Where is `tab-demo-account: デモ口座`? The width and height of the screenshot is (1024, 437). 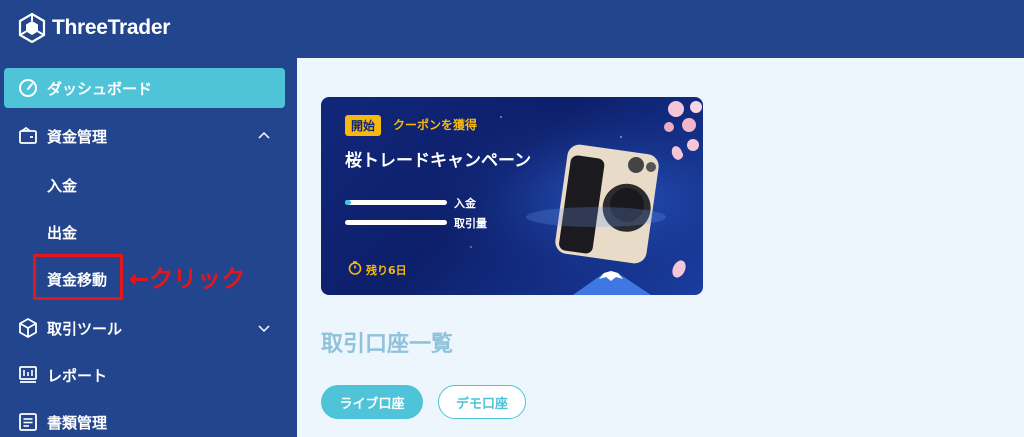 tab-demo-account: デモ口座 is located at coordinates (482, 402).